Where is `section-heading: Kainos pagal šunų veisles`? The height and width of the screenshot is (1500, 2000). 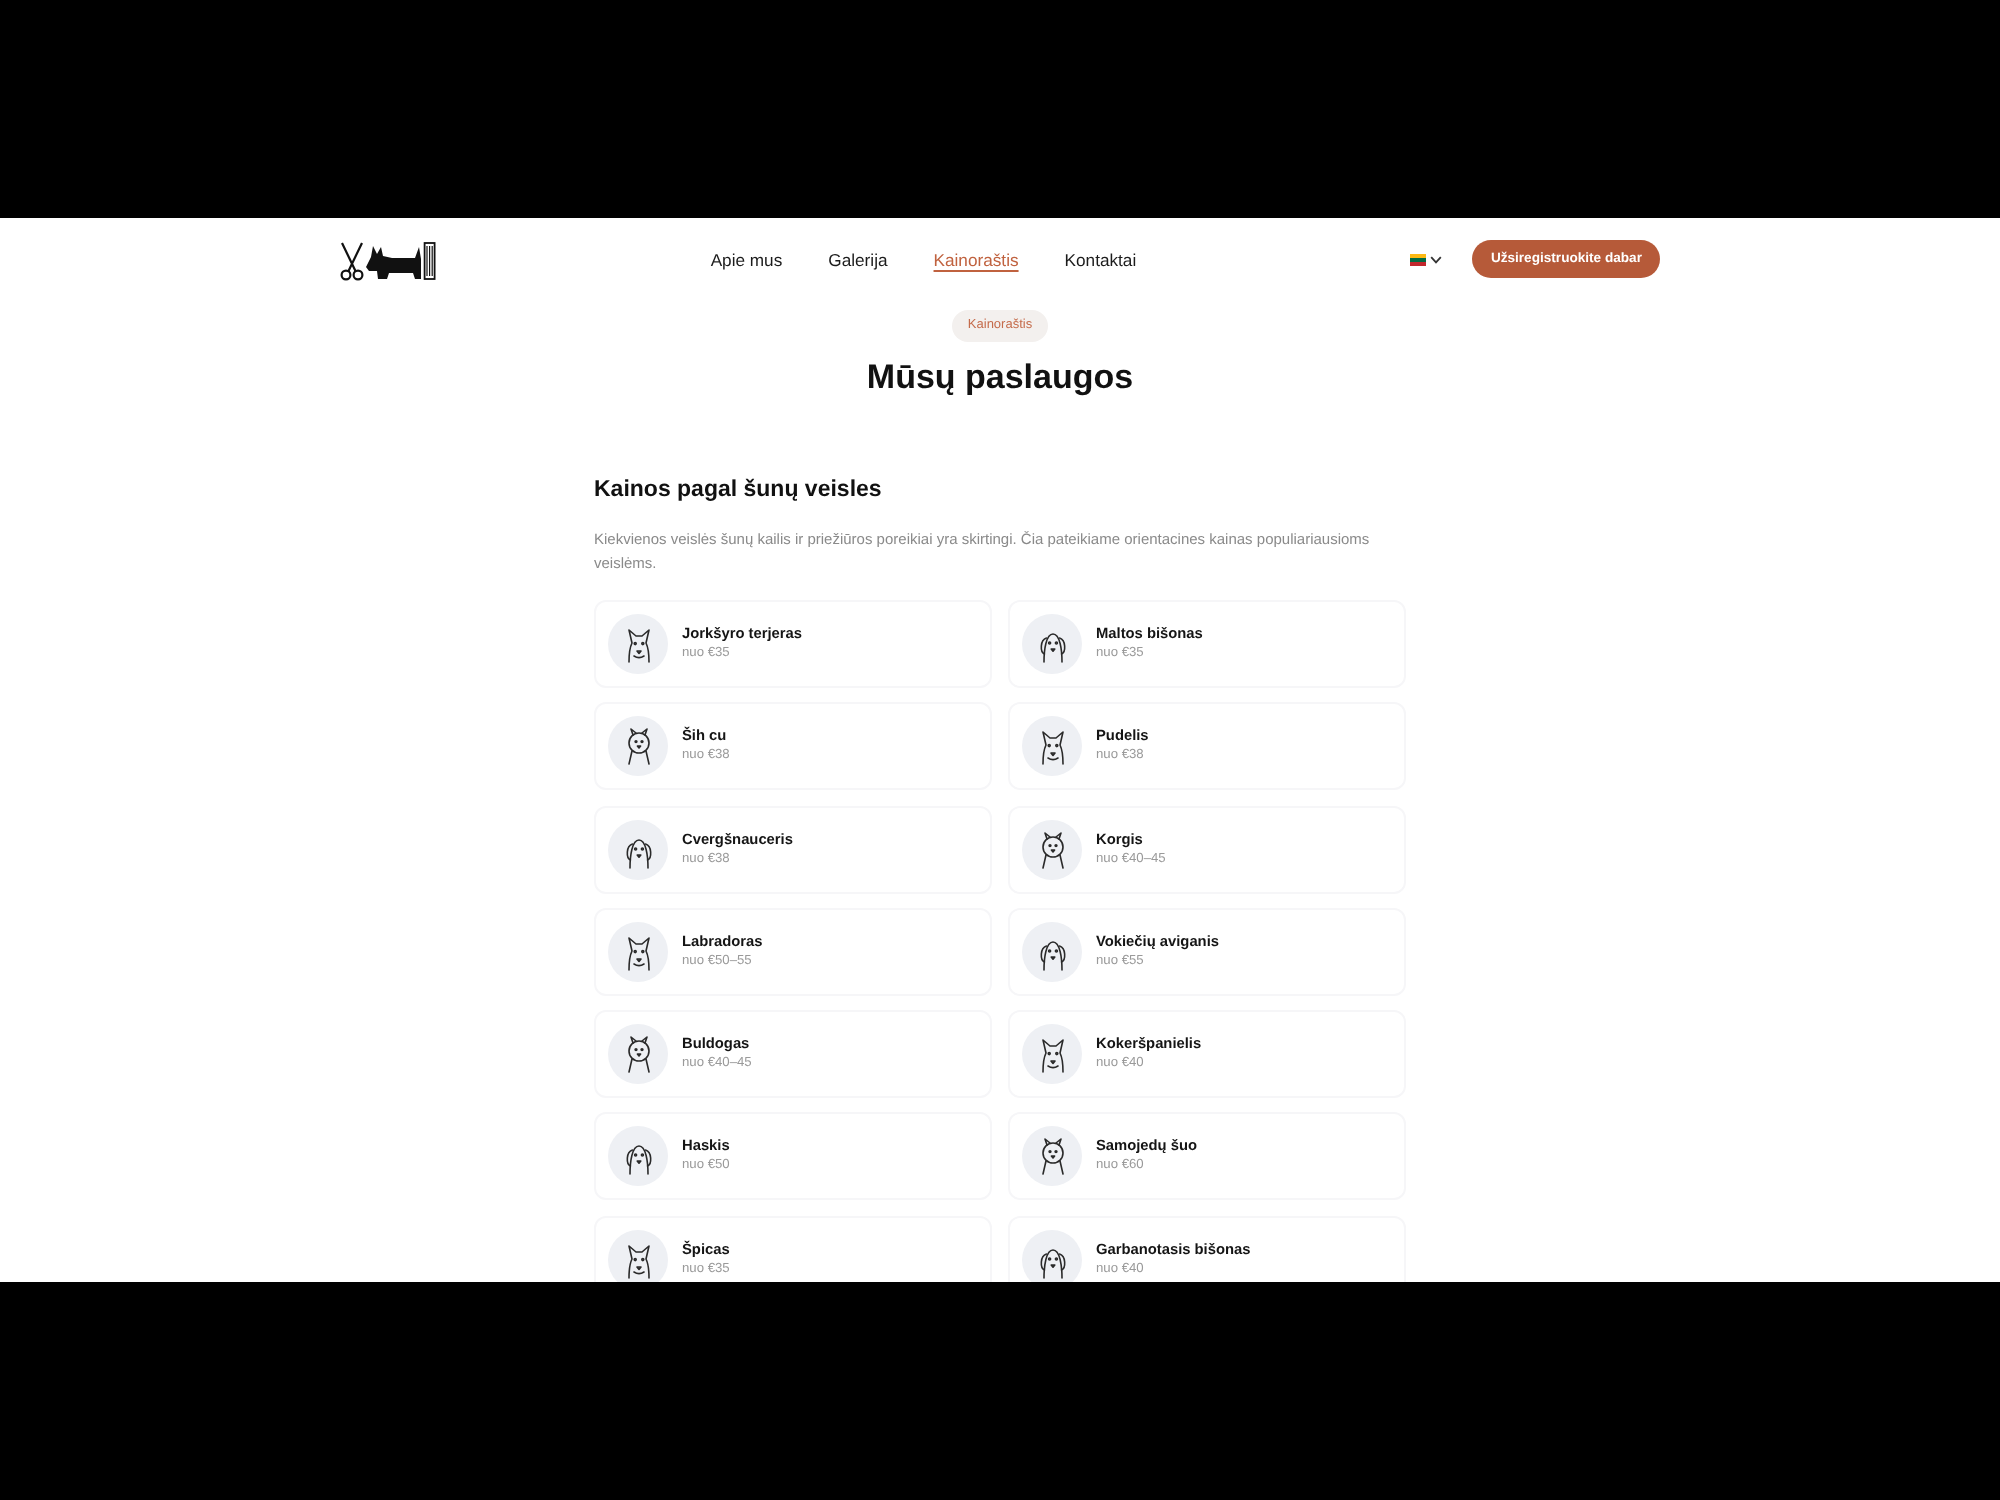
section-heading: Kainos pagal šunų veisles is located at coordinates (739, 491).